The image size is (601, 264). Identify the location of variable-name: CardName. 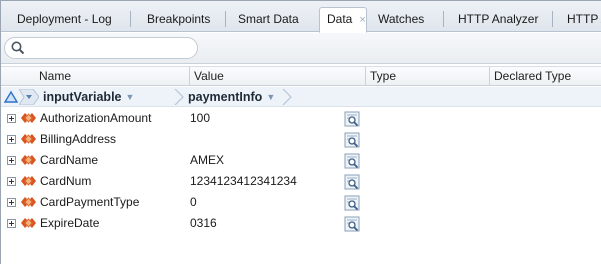
(69, 160).